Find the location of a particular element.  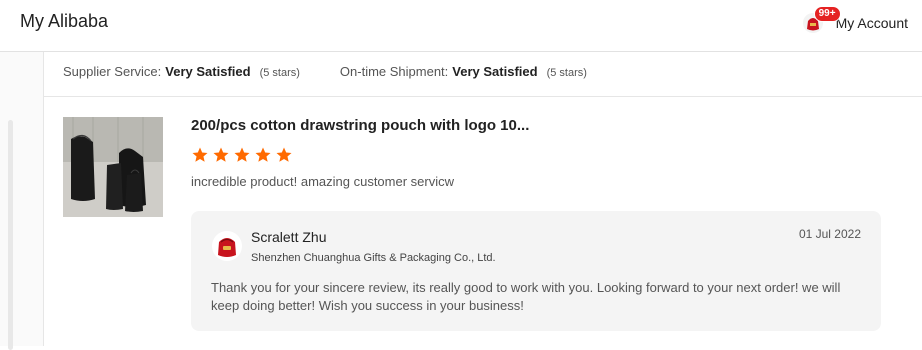

supplier-name: Scralett Zhu is located at coordinates (289, 237).